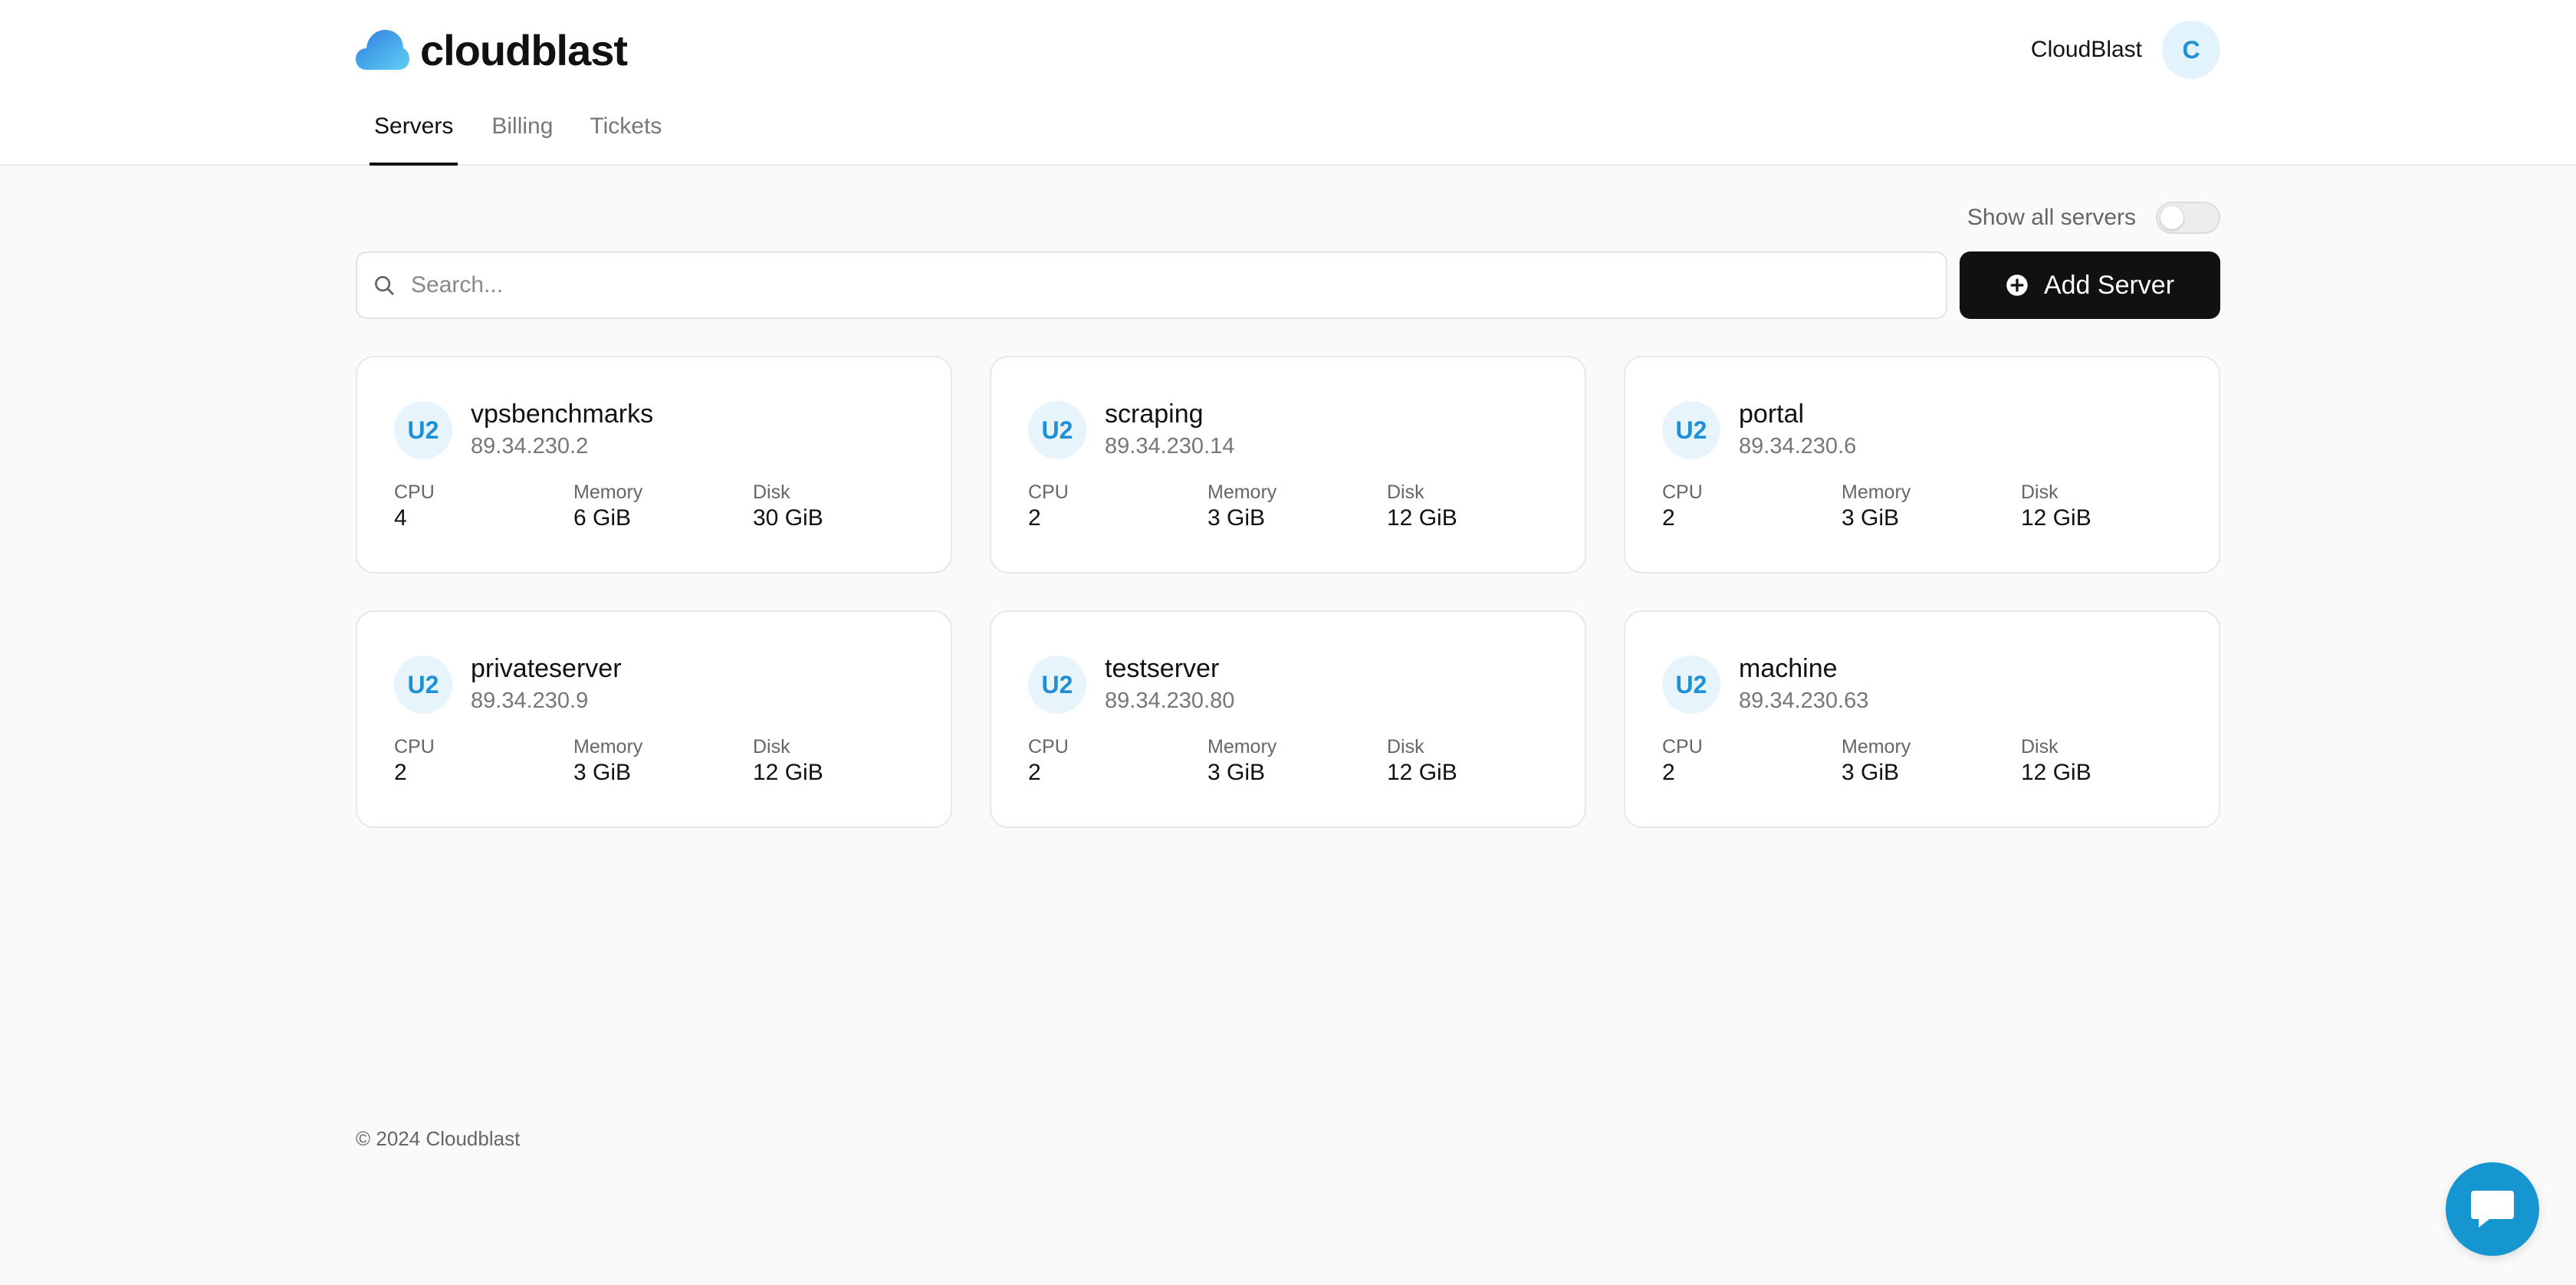  What do you see at coordinates (1772, 414) in the screenshot?
I see `server-name: portal` at bounding box center [1772, 414].